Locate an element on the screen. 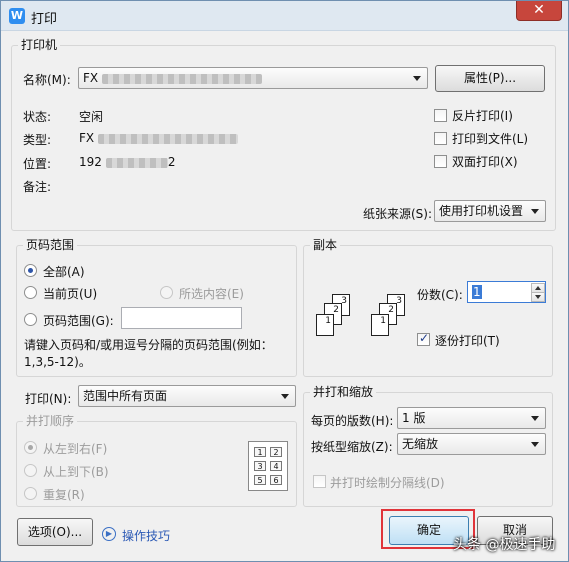  duplex-print-label: 双面打印(X) is located at coordinates (485, 161).